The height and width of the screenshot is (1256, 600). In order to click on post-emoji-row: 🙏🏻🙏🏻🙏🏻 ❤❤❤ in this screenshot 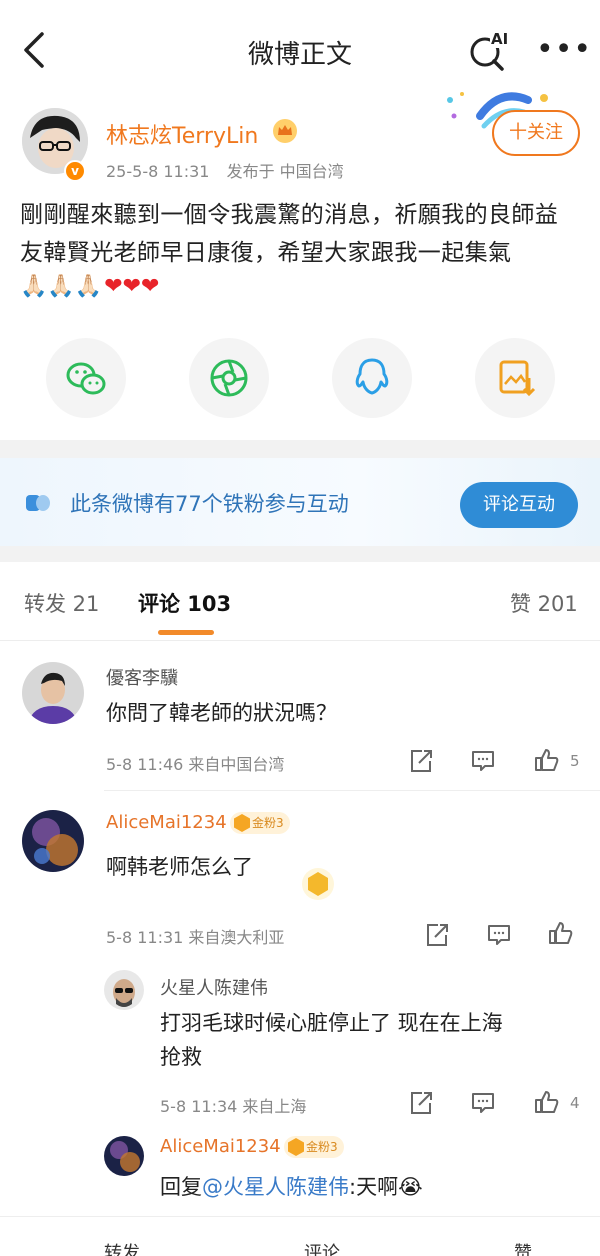, I will do `click(90, 287)`.